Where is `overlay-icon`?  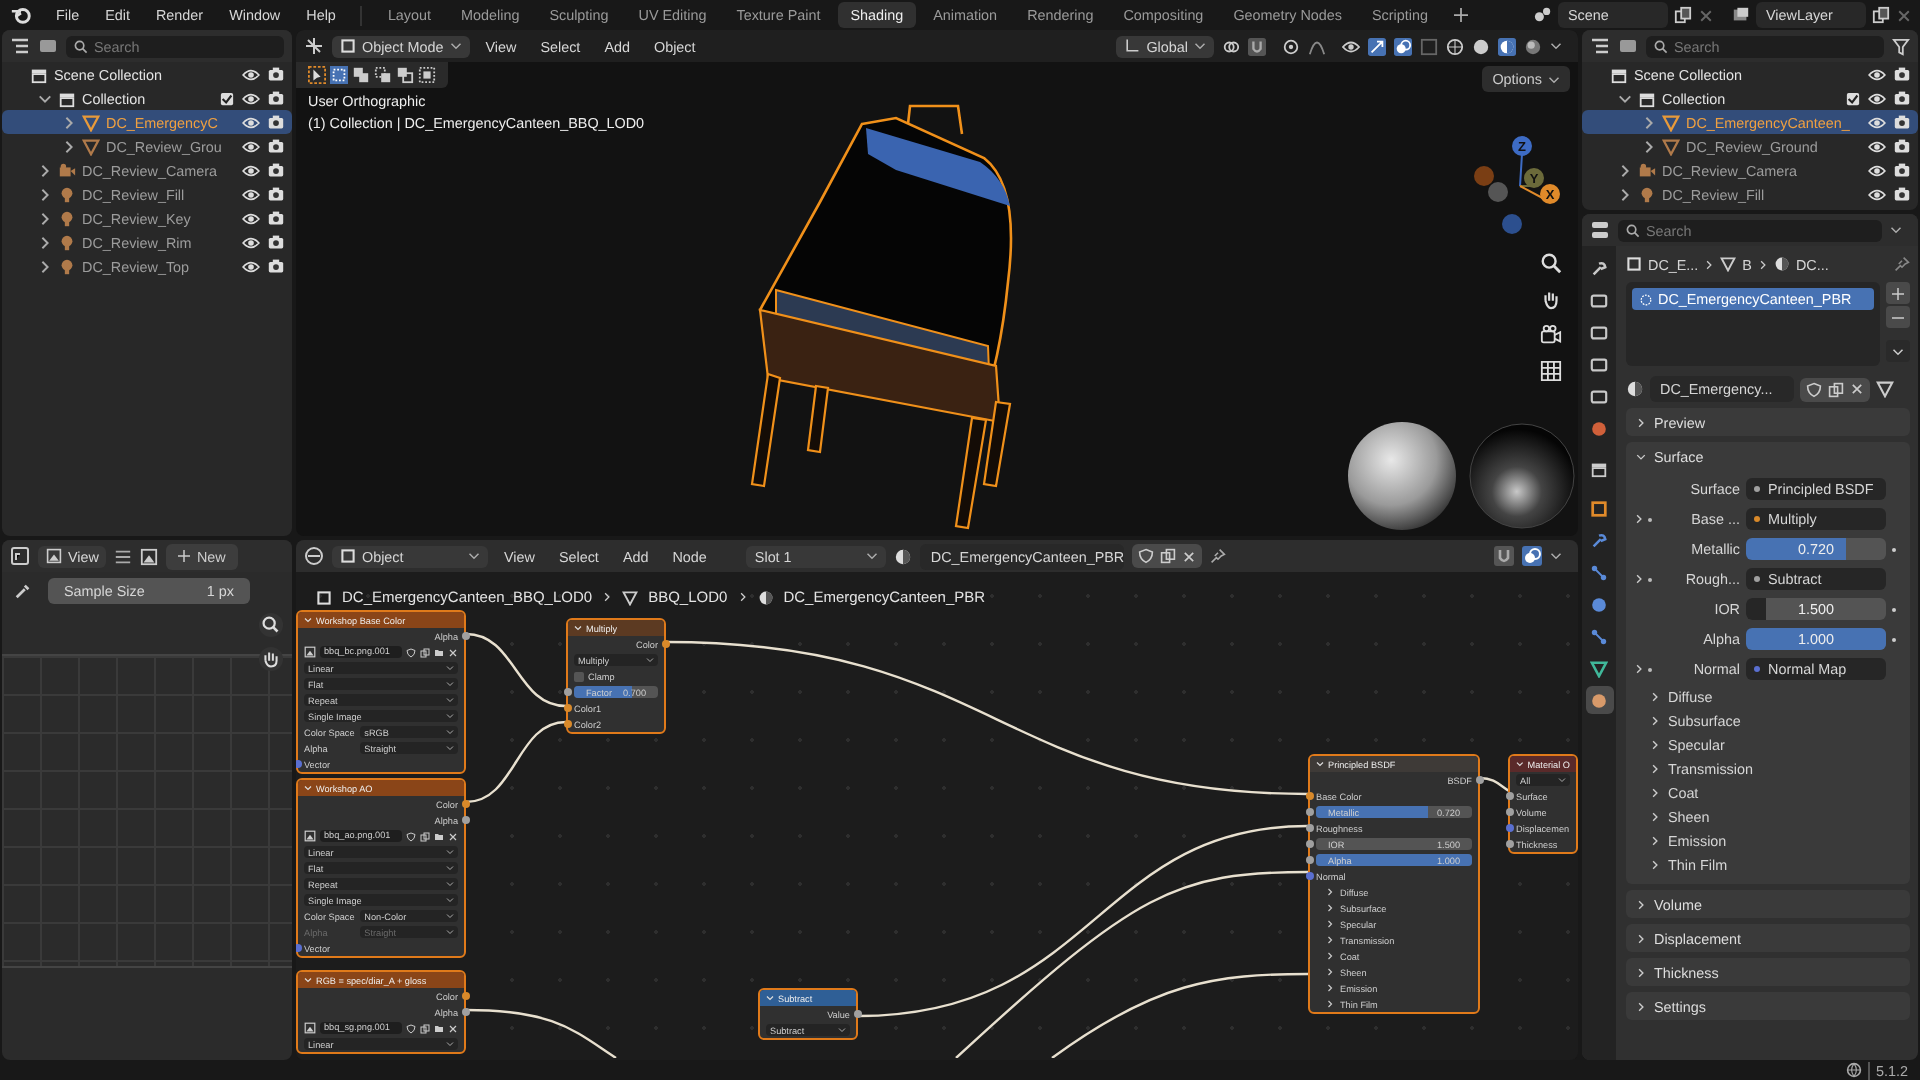 overlay-icon is located at coordinates (1532, 556).